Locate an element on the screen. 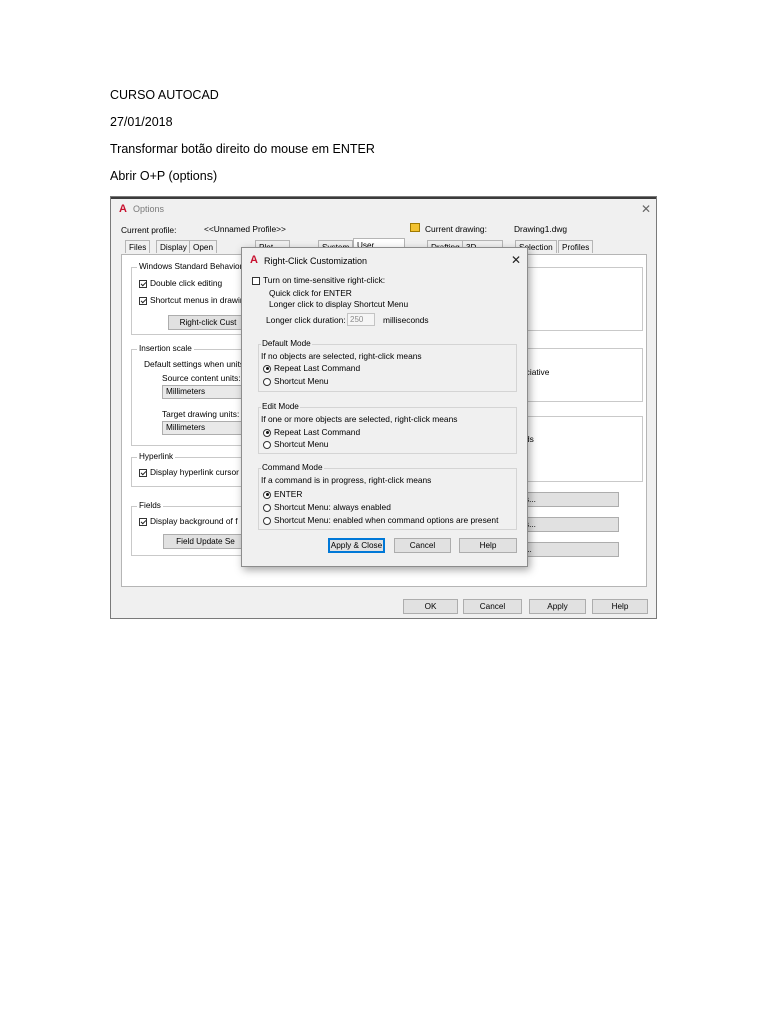 This screenshot has height=1024, width=768. edit-shortcut-radio is located at coordinates (267, 444).